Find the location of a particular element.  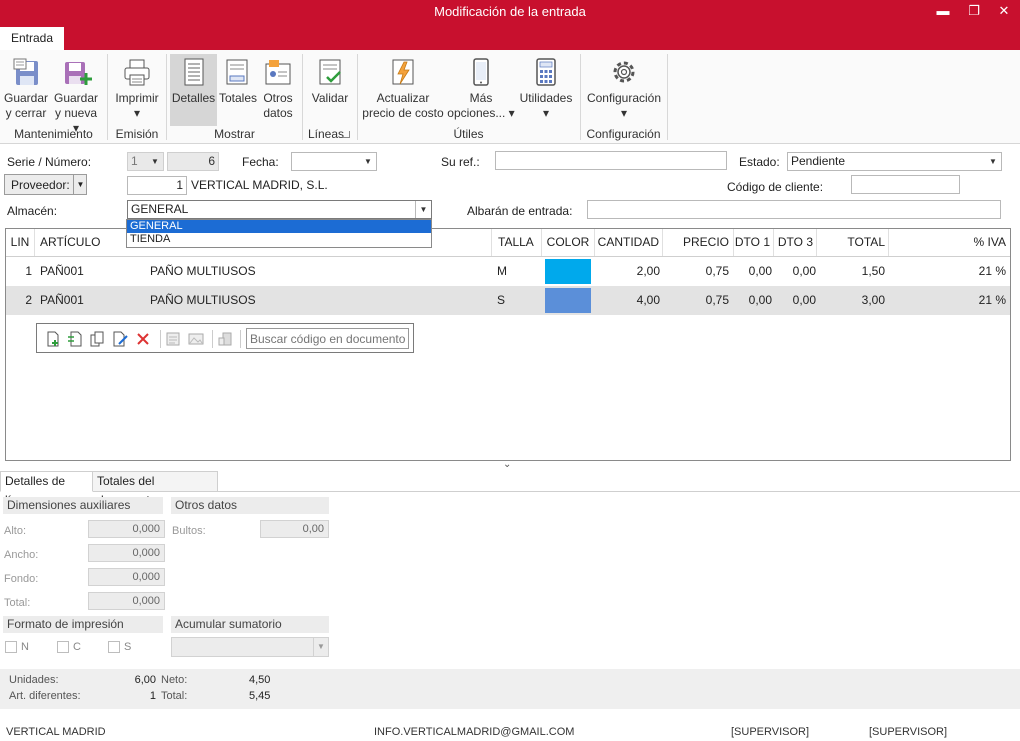

more-options-button: Más opciones... ▾ is located at coordinates (481, 90).